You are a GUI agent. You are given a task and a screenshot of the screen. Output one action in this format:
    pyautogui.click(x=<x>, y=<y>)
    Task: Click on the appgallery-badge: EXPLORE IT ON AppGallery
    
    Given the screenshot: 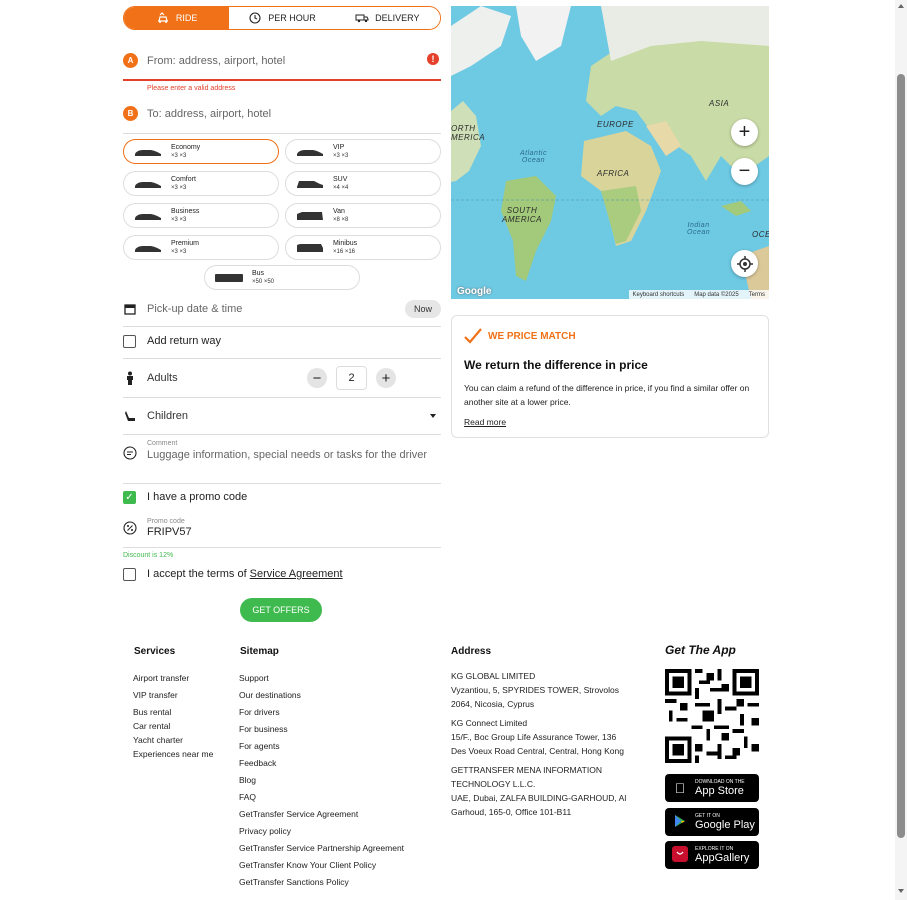 What is the action you would take?
    pyautogui.click(x=712, y=855)
    